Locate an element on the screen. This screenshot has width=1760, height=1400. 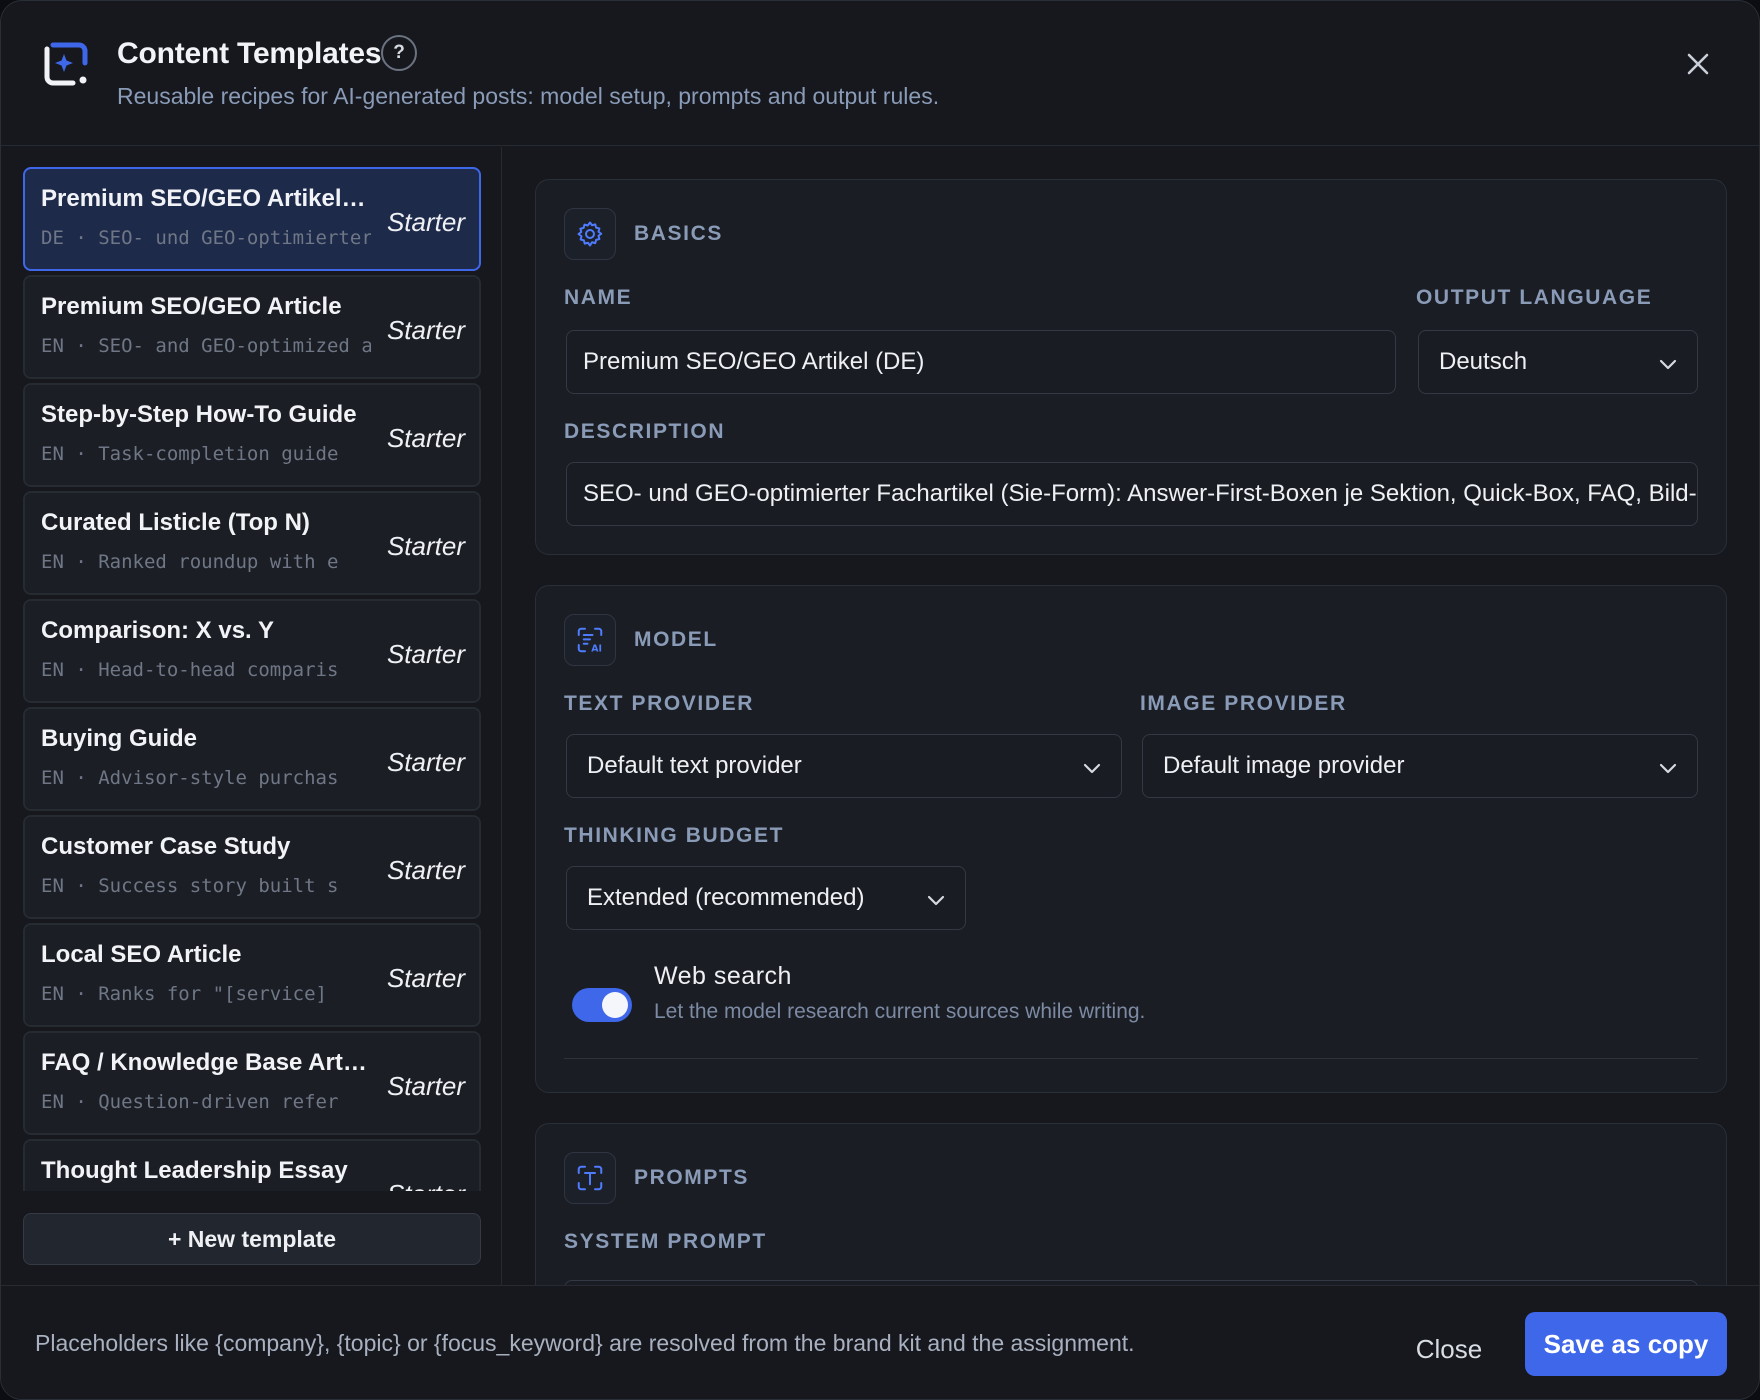
name-label: NAME is located at coordinates (598, 297).